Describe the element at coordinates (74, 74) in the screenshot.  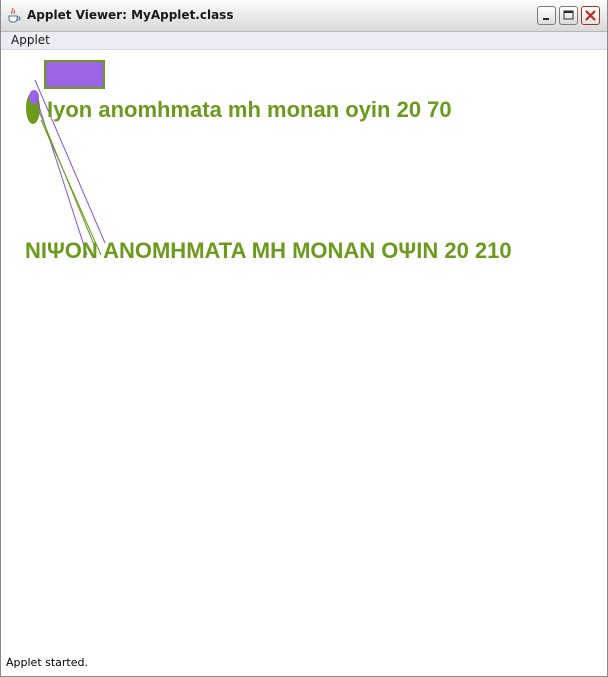
I see `drawn-rectangle` at that location.